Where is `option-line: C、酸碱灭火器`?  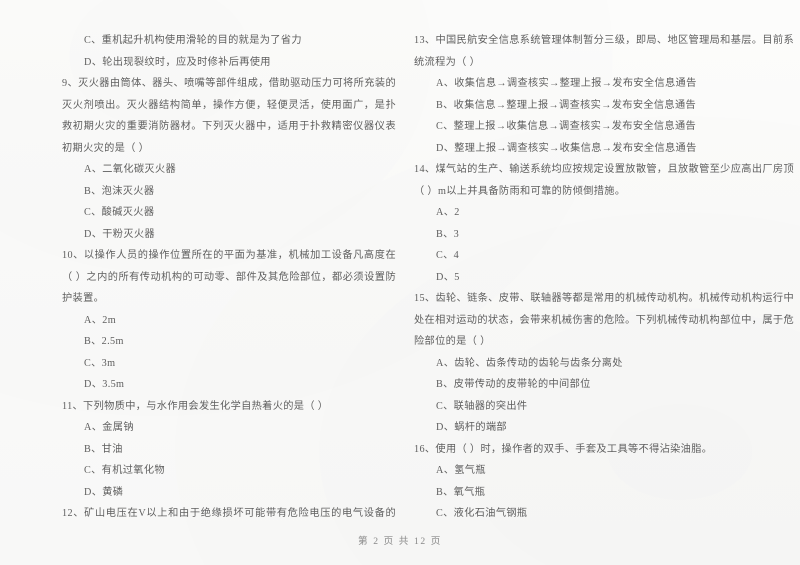
option-line: C、酸碱灭火器 is located at coordinates (119, 212).